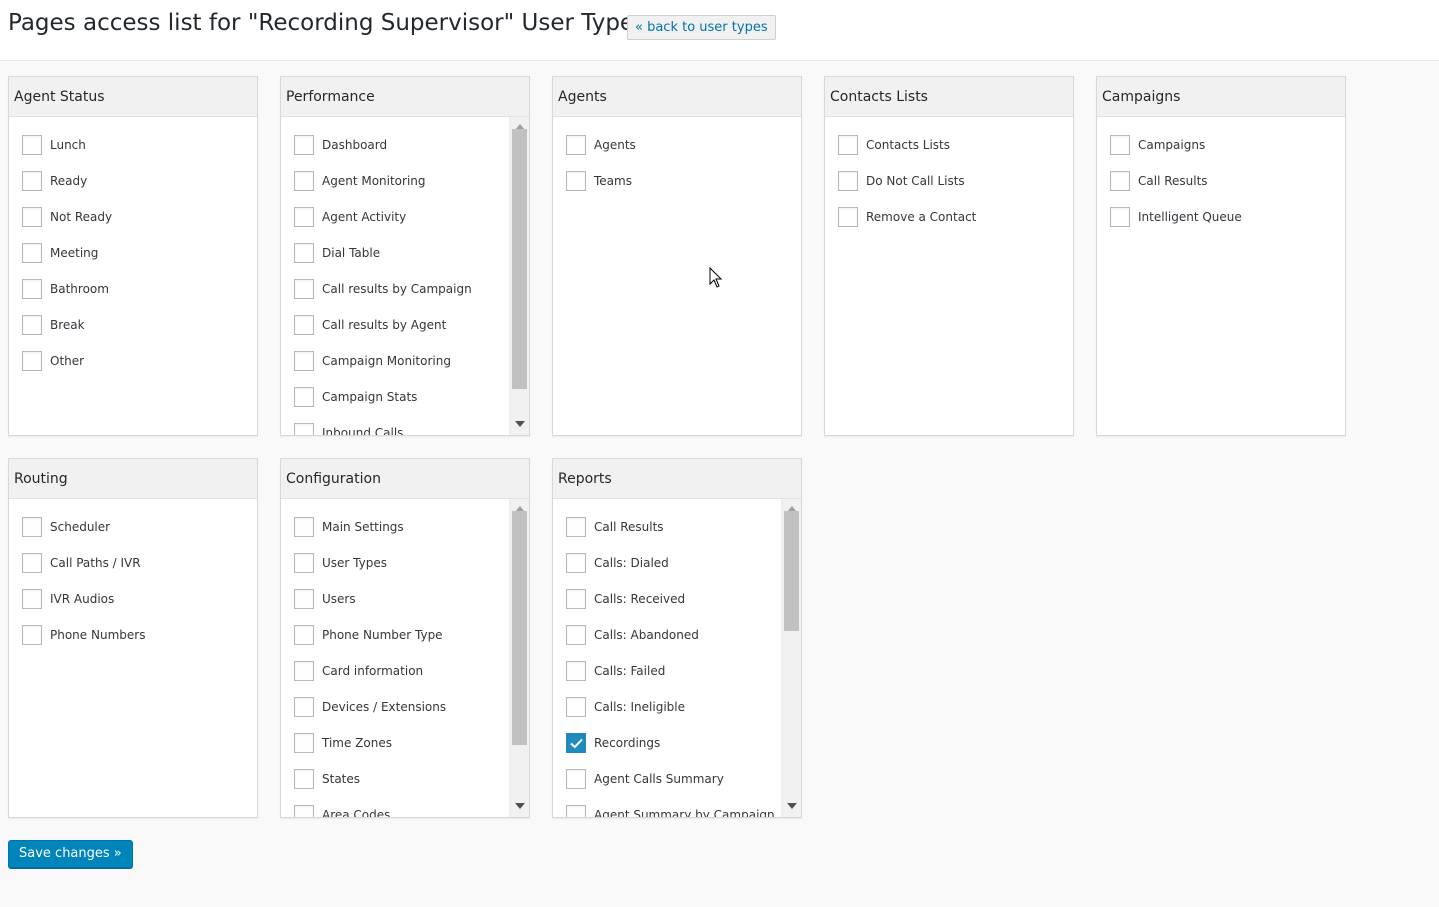  Describe the element at coordinates (384, 325) in the screenshot. I see `checkbox-label: Call results by Agent` at that location.